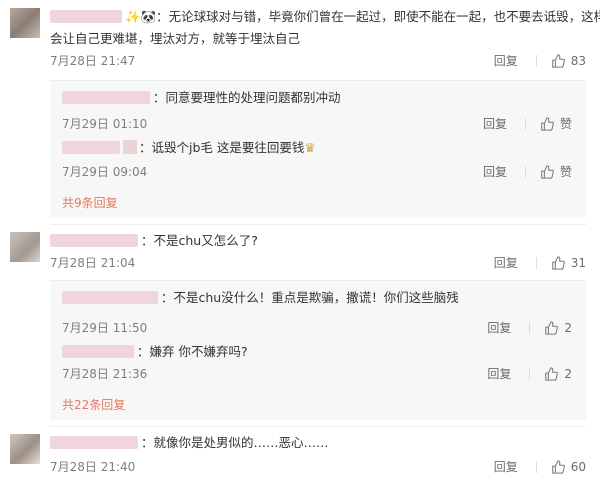  What do you see at coordinates (130, 147) in the screenshot?
I see `badge-icon` at bounding box center [130, 147].